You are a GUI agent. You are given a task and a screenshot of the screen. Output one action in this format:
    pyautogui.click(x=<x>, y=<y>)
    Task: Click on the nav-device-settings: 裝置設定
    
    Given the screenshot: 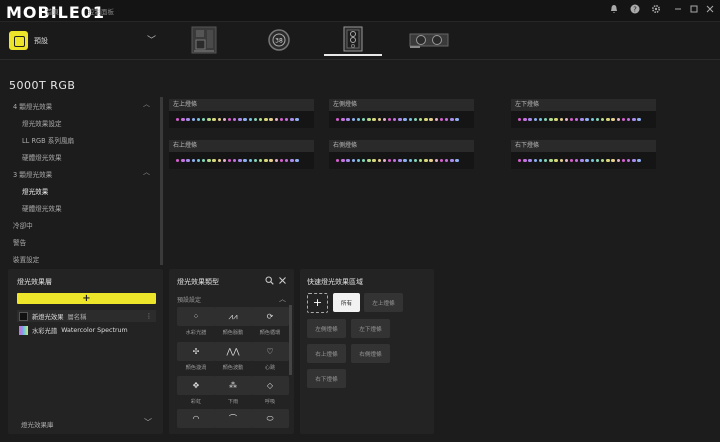 What is the action you would take?
    pyautogui.click(x=26, y=259)
    